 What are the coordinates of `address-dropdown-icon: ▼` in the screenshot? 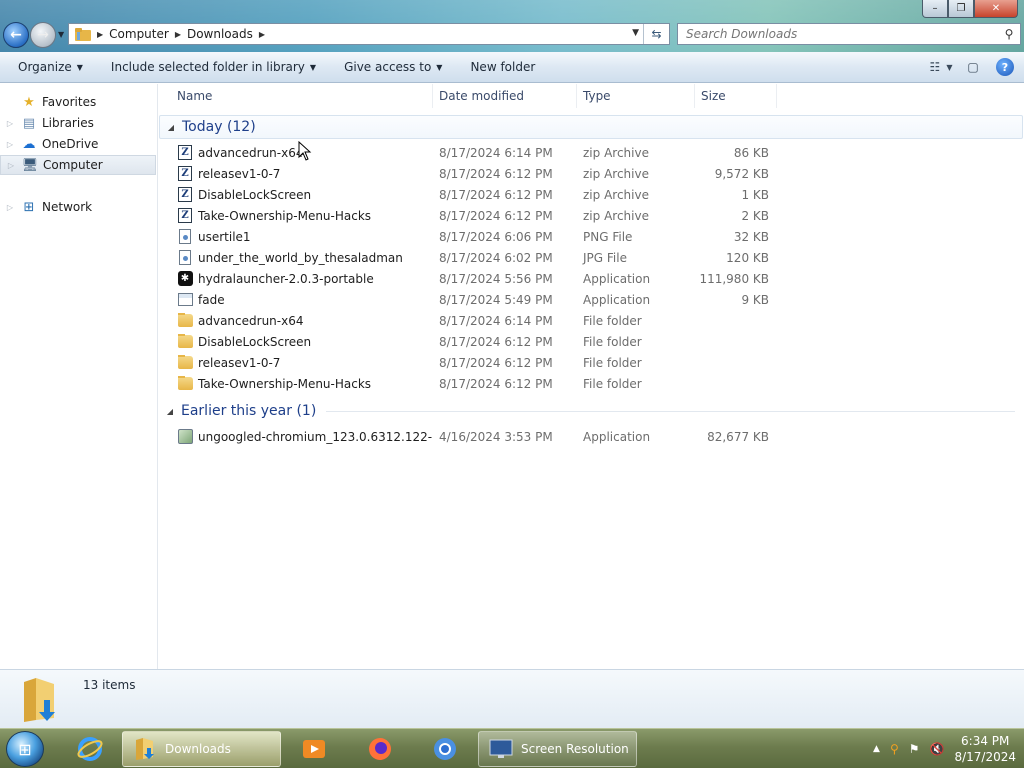 It's located at (635, 33).